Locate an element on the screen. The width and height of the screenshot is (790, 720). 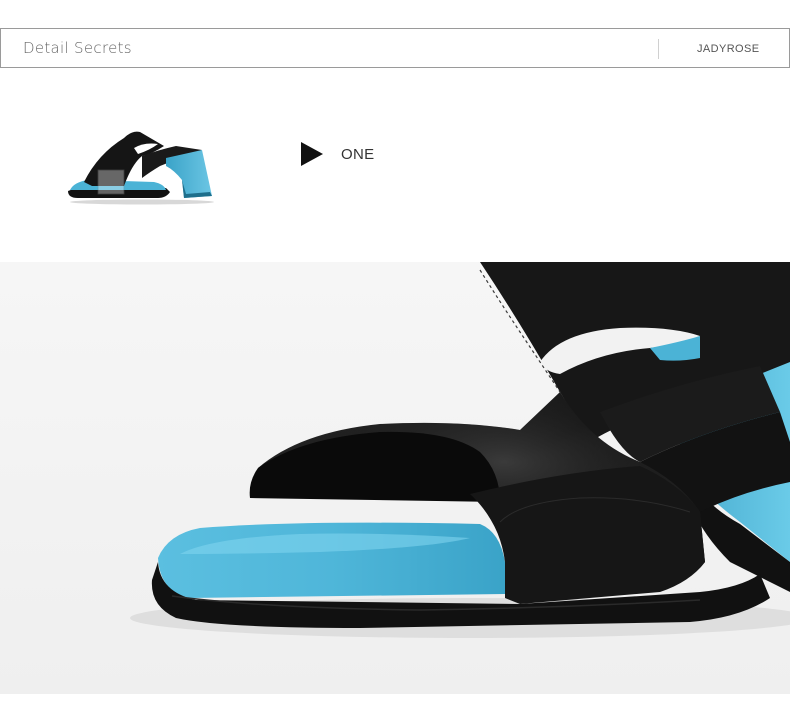
section-title: Detail Secrets is located at coordinates (77, 48).